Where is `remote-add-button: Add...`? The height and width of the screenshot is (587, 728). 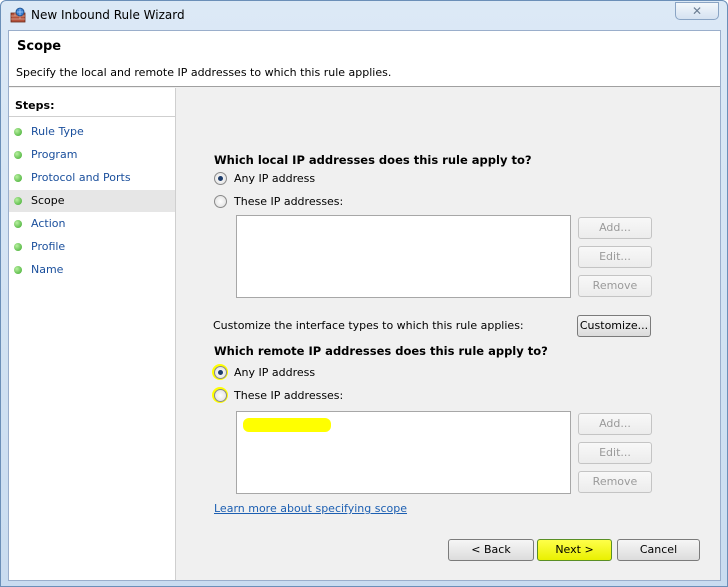
remote-add-button: Add... is located at coordinates (615, 424).